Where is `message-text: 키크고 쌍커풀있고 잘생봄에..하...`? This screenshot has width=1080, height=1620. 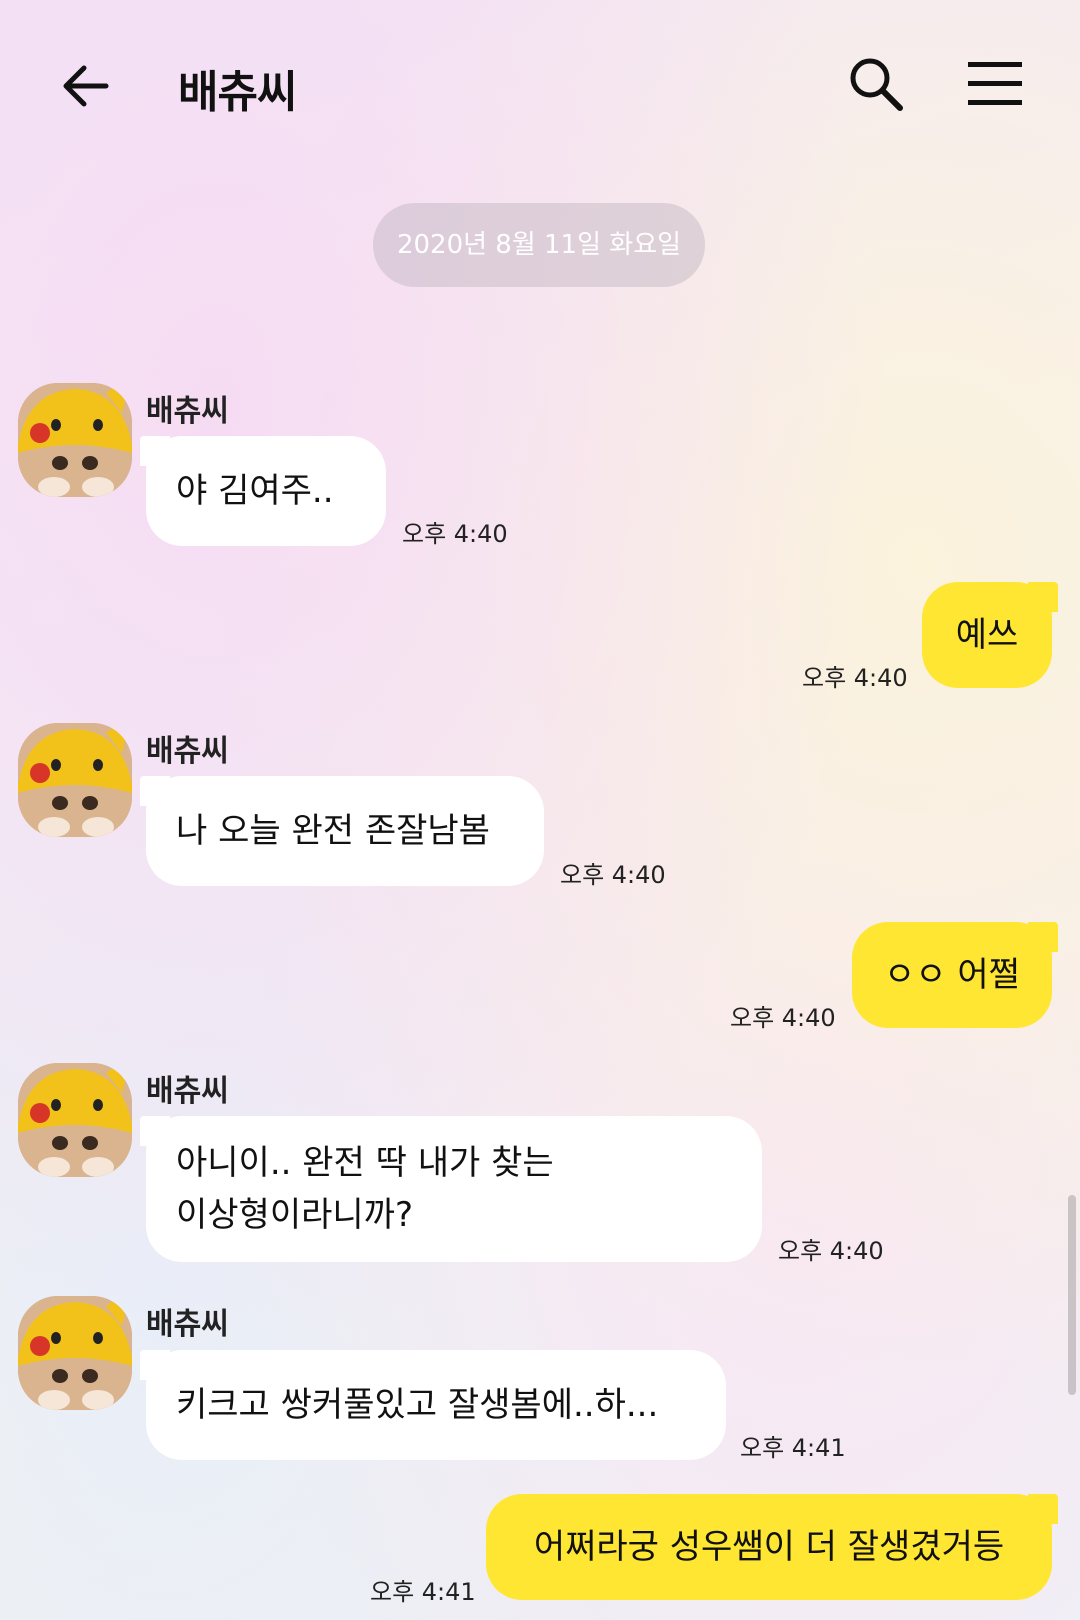
message-text: 키크고 쌍커풀있고 잘생봄에..하... is located at coordinates (417, 1405).